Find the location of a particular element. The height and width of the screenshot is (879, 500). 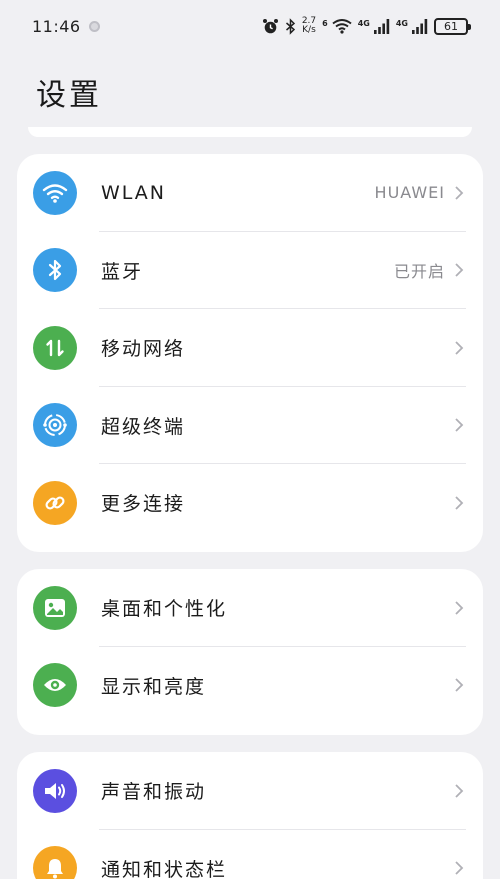

sim2-signal-icon is located at coordinates (420, 26).